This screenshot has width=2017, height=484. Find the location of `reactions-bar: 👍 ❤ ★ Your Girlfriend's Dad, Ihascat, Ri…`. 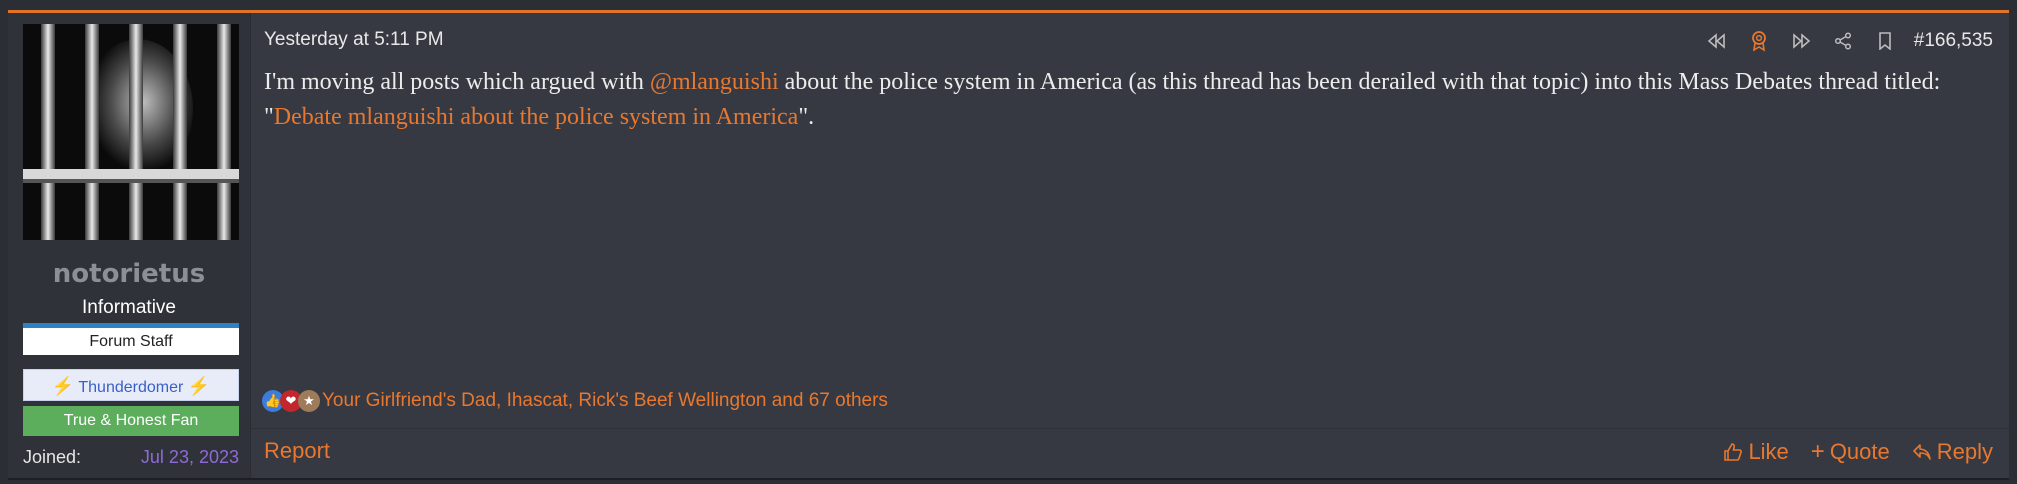

reactions-bar: 👍 ❤ ★ Your Girlfriend's Dad, Ihascat, Ri… is located at coordinates (575, 401).